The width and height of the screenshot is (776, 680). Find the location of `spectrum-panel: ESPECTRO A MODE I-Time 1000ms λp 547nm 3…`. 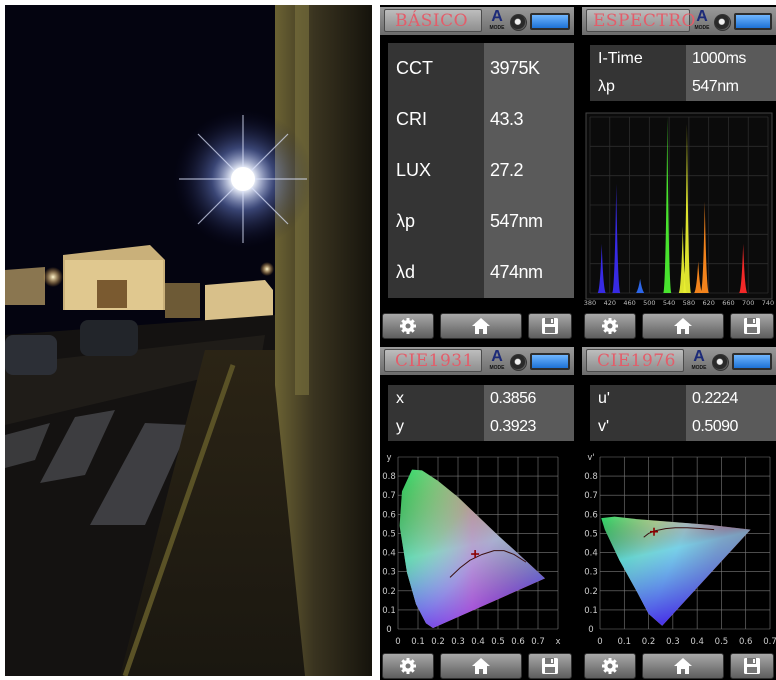

spectrum-panel: ESPECTRO A MODE I-Time 1000ms λp 547nm 3… is located at coordinates (679, 173).